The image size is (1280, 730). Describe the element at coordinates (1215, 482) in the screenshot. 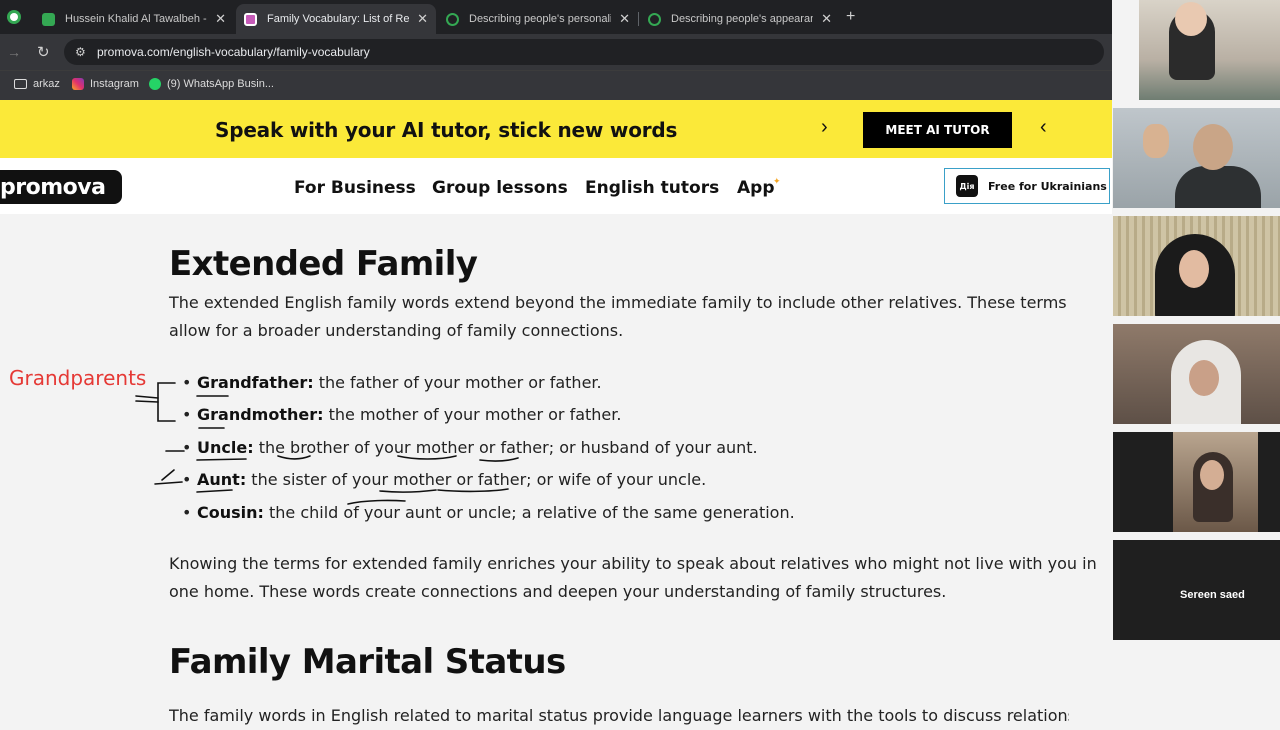

I see `participant-video-inset` at that location.